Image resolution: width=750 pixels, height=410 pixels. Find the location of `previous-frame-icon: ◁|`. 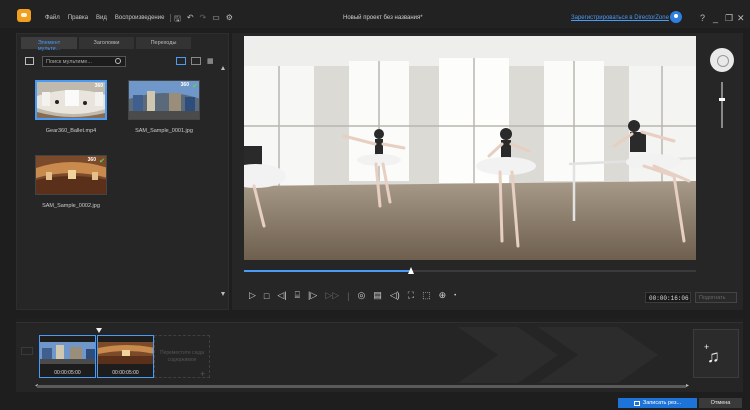

previous-frame-icon: ◁| is located at coordinates (281, 295).